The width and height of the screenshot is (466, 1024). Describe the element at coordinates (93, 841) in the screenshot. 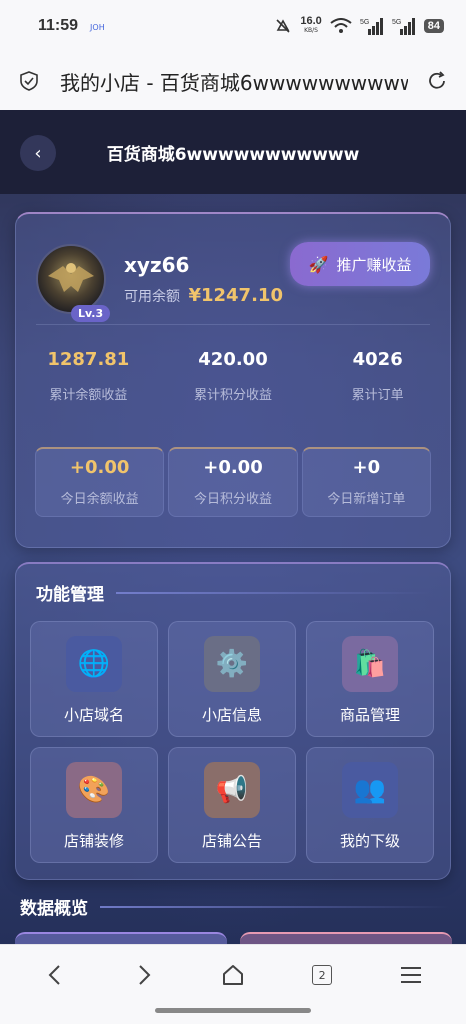

I see `tile-label: 店铺装修` at that location.